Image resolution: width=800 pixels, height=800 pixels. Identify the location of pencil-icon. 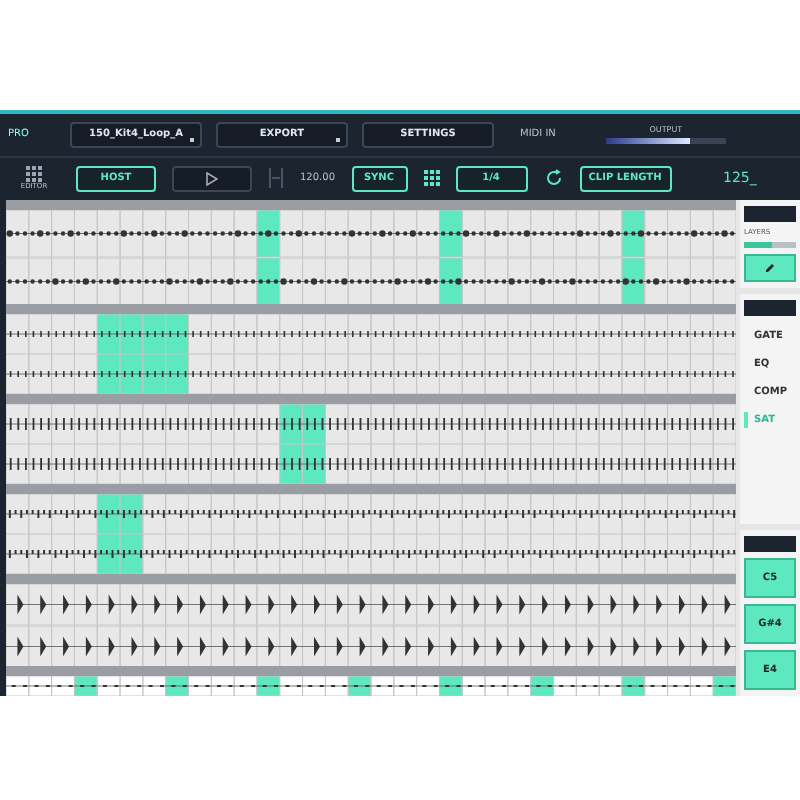
(770, 268).